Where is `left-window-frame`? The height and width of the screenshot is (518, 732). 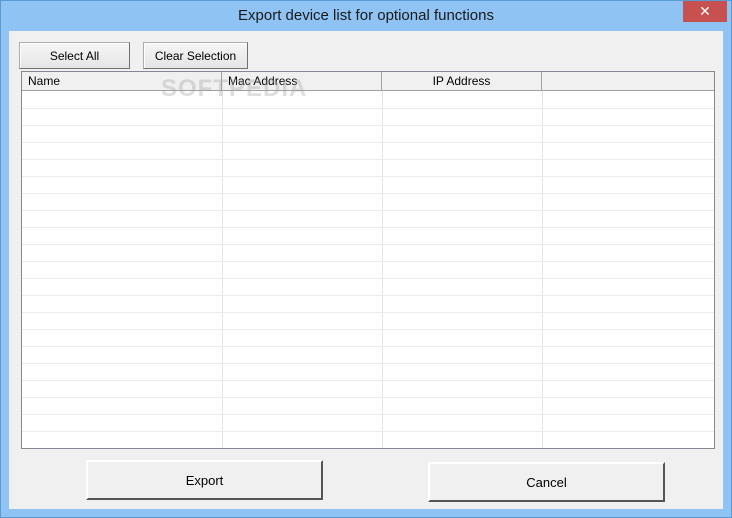 left-window-frame is located at coordinates (5, 274).